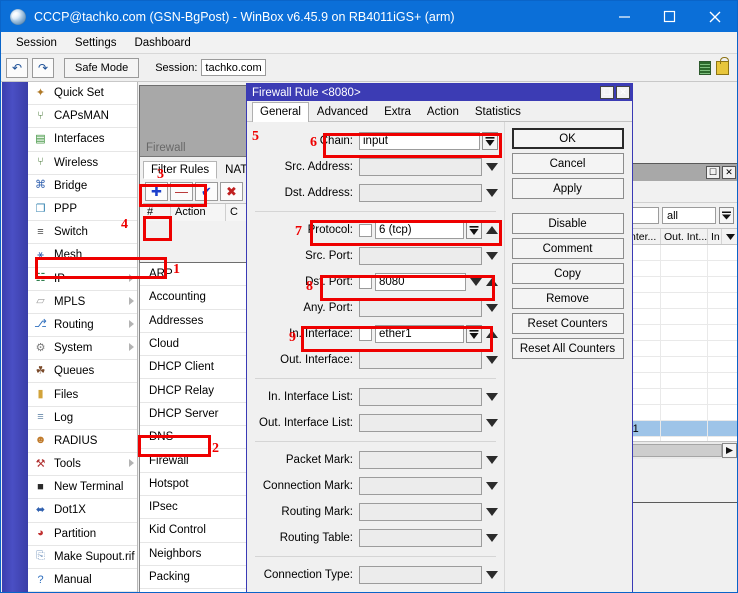 The image size is (738, 593). What do you see at coordinates (342, 111) in the screenshot?
I see `tab-advanced: Advanced` at bounding box center [342, 111].